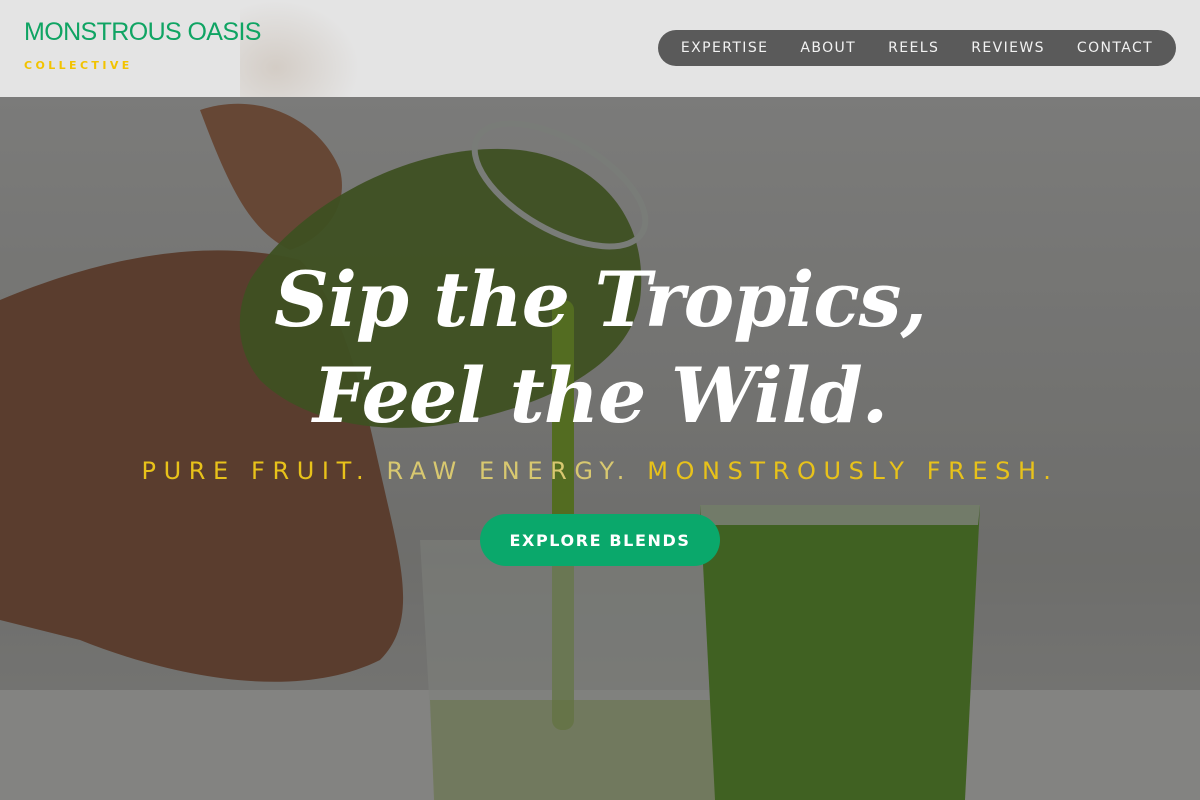 Image resolution: width=1200 pixels, height=800 pixels. I want to click on brand-name: MONSTROUS OASIS, so click(142, 32).